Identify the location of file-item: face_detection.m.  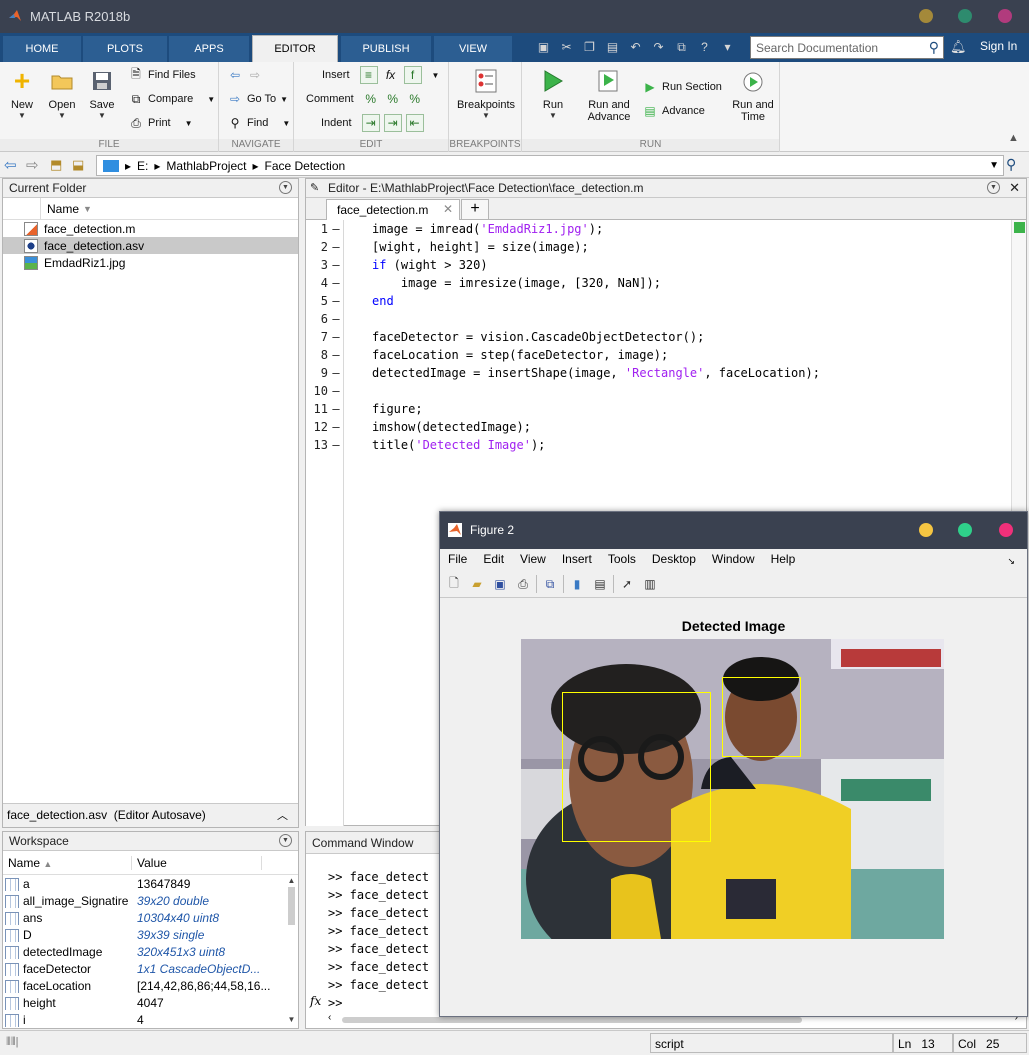
(150, 228).